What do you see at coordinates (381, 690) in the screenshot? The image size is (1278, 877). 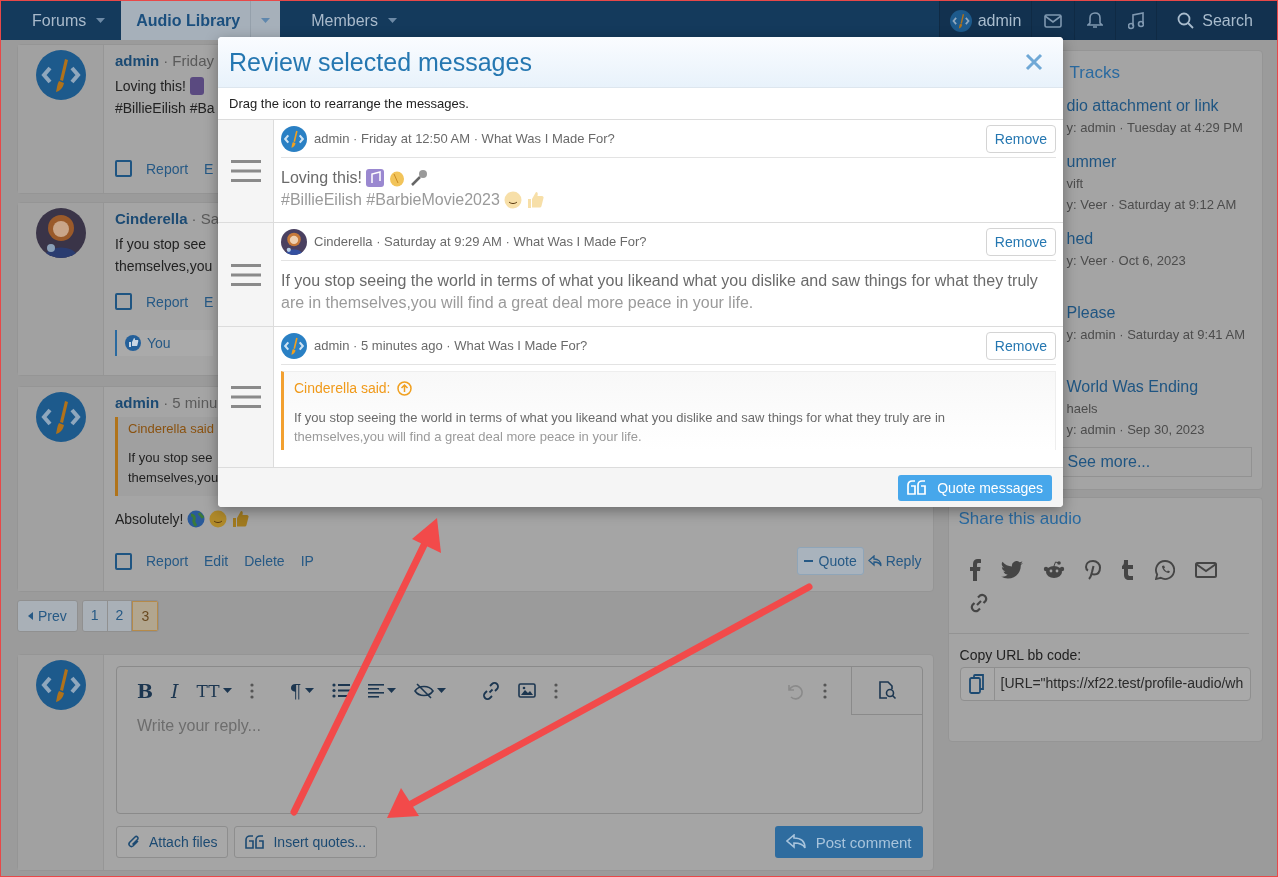 I see `align-tool` at bounding box center [381, 690].